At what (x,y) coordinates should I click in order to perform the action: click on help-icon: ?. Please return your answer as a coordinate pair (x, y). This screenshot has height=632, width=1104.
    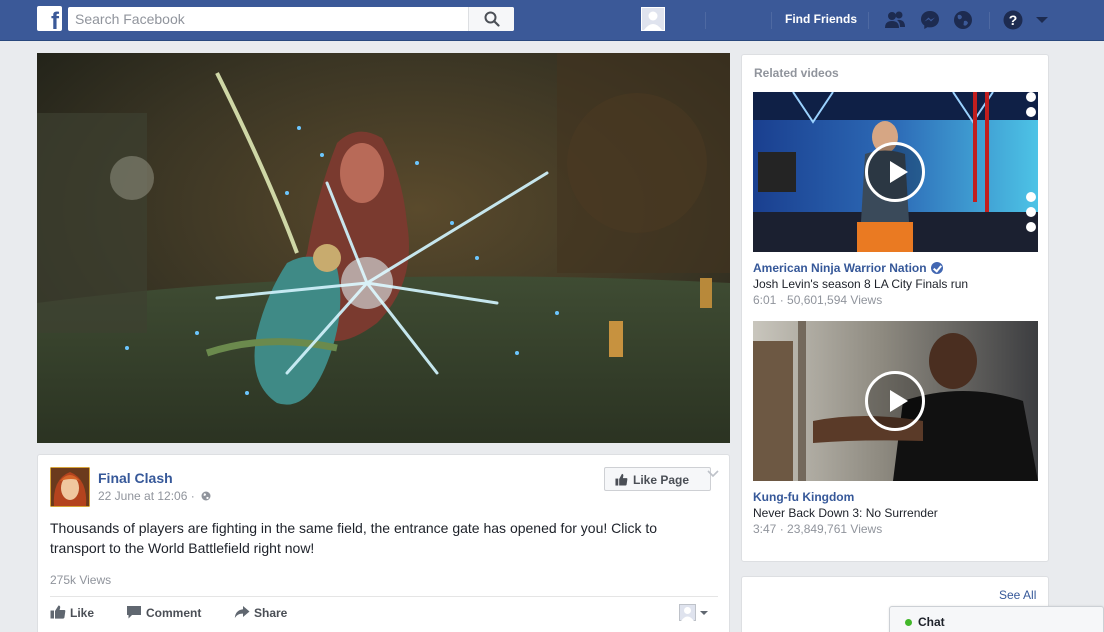
    Looking at the image, I should click on (1013, 20).